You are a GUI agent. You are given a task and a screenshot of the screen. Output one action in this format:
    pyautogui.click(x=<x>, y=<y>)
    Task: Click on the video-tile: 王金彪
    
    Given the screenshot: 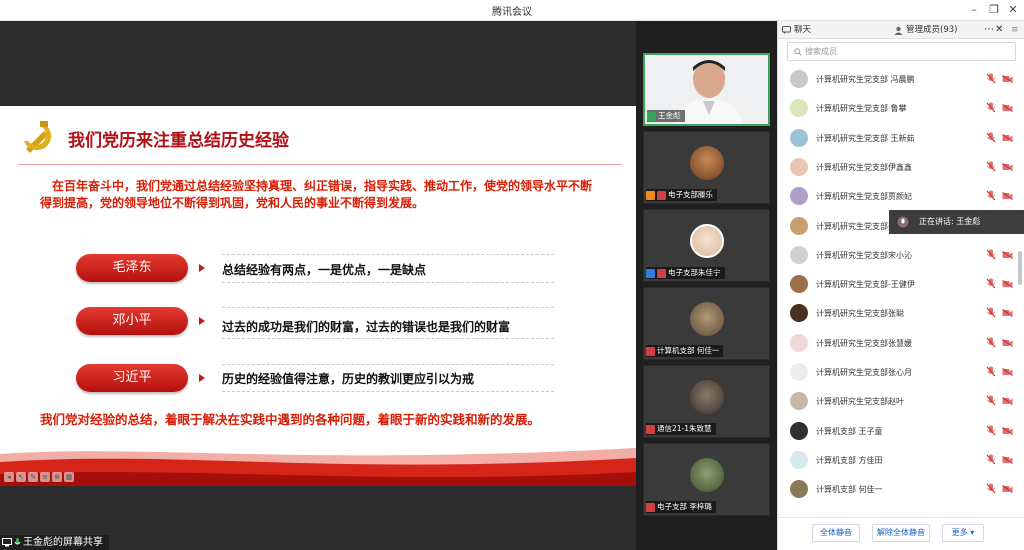 What is the action you would take?
    pyautogui.click(x=706, y=89)
    